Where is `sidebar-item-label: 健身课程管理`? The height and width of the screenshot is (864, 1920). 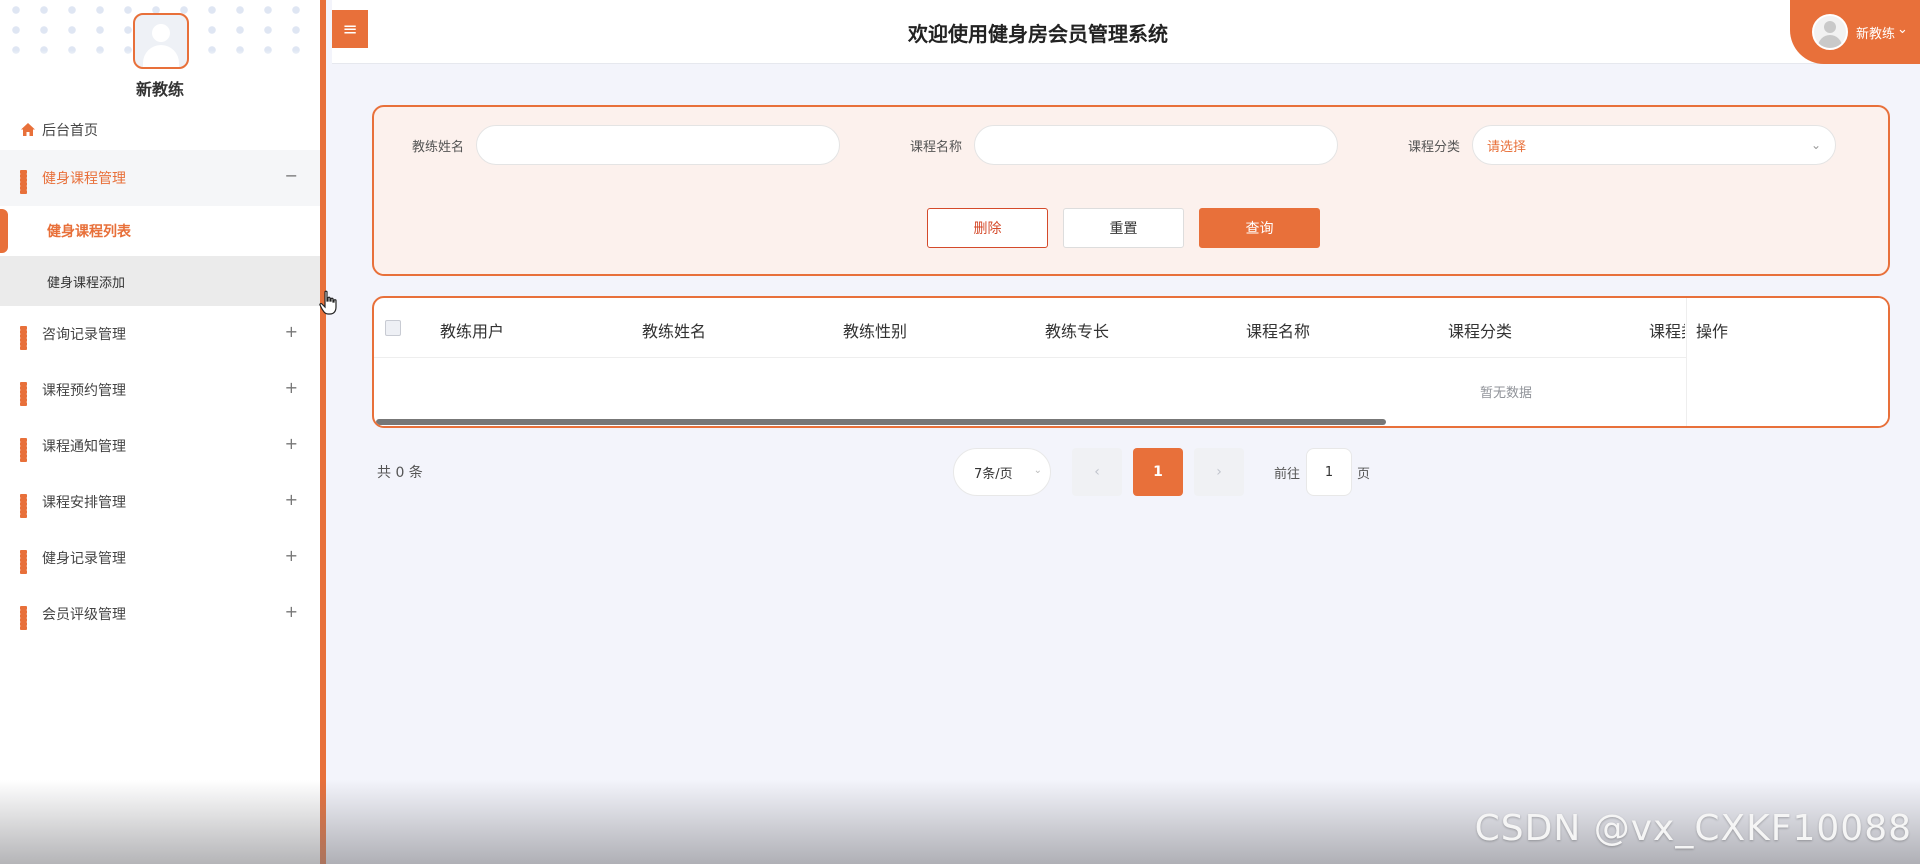
sidebar-item-label: 健身课程管理 is located at coordinates (84, 179).